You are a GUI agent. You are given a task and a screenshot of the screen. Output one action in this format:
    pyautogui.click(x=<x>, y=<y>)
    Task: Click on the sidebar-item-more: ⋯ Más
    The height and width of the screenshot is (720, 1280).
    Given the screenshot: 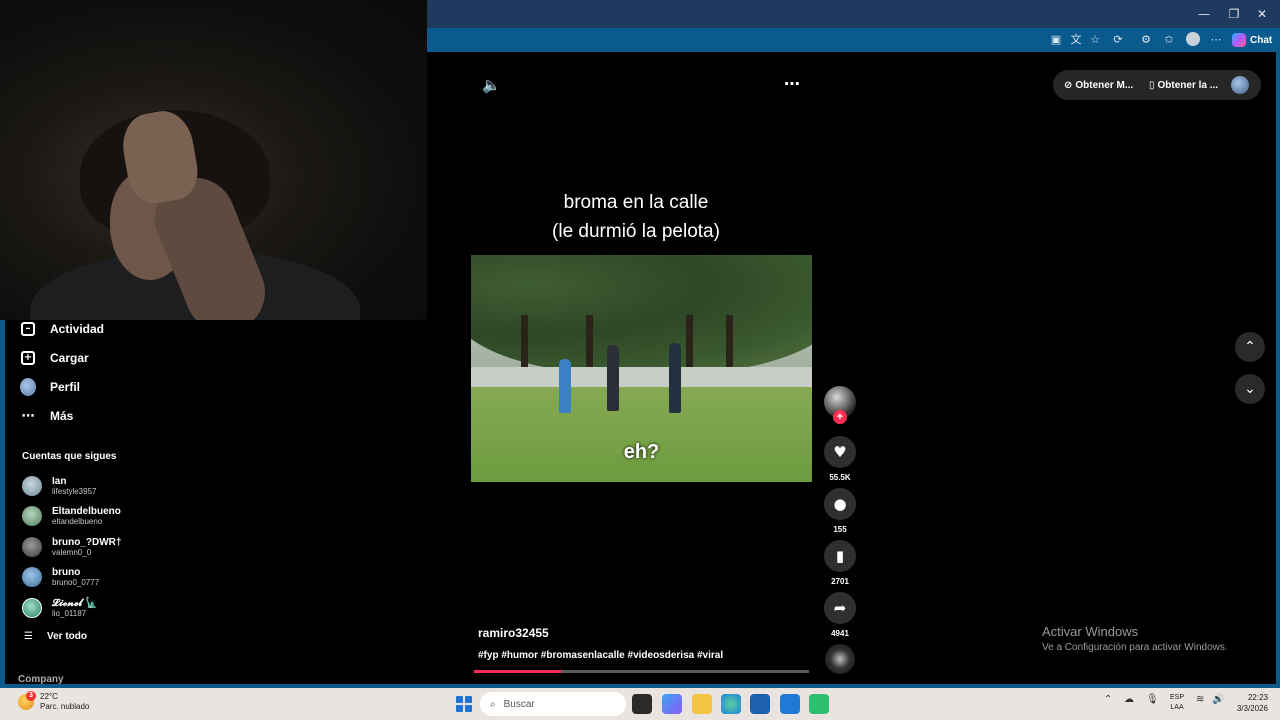 What is the action you would take?
    pyautogui.click(x=47, y=416)
    